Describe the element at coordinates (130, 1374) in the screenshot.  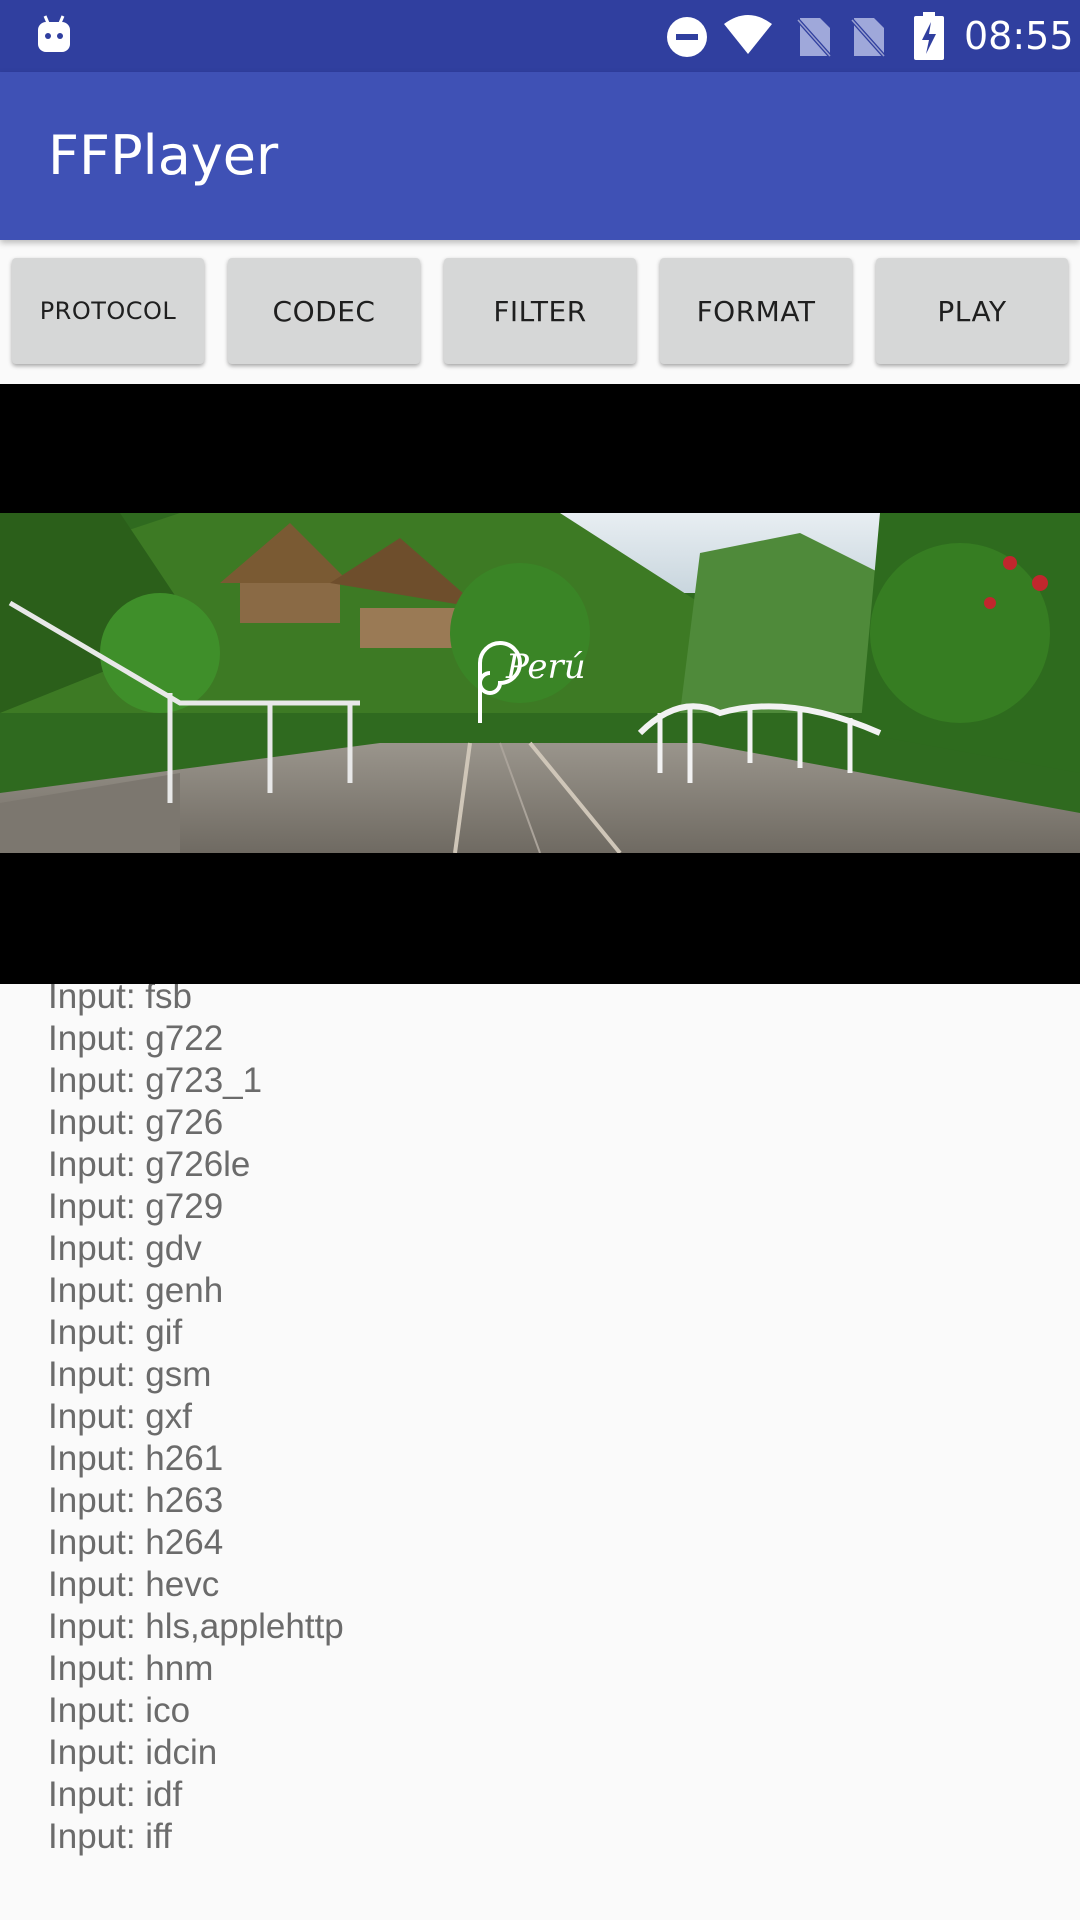
I see `log-line: Input: gsm` at that location.